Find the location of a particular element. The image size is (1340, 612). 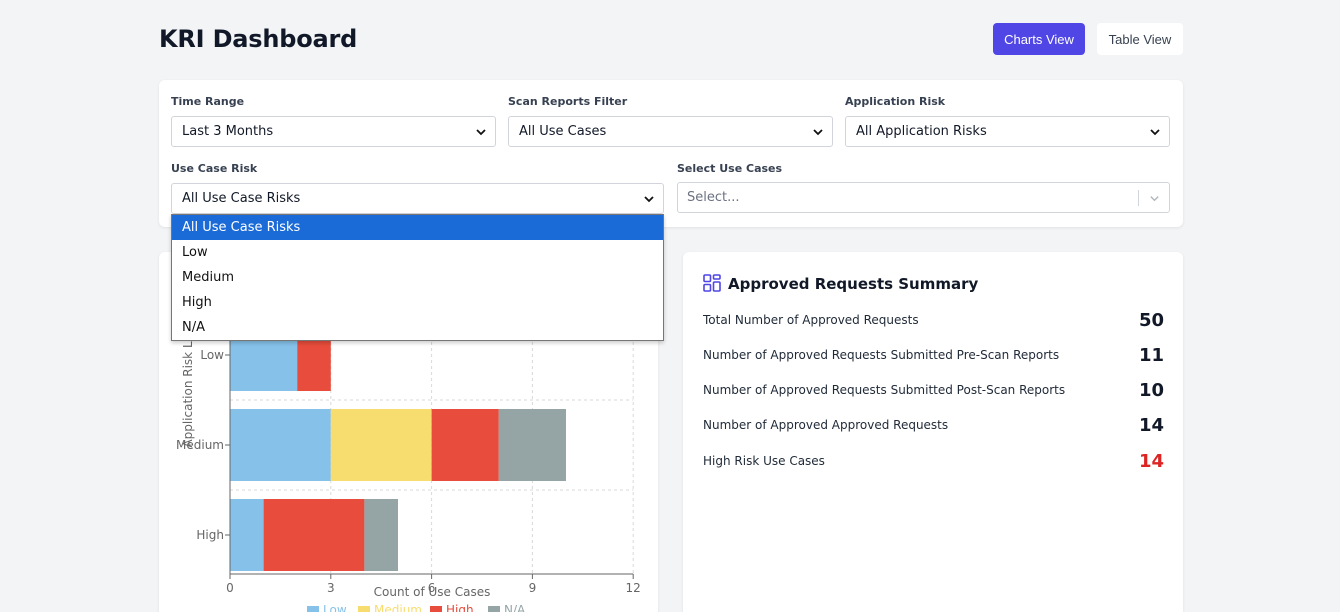

use-case-risk-select: All Use Case Risks is located at coordinates (417, 198).